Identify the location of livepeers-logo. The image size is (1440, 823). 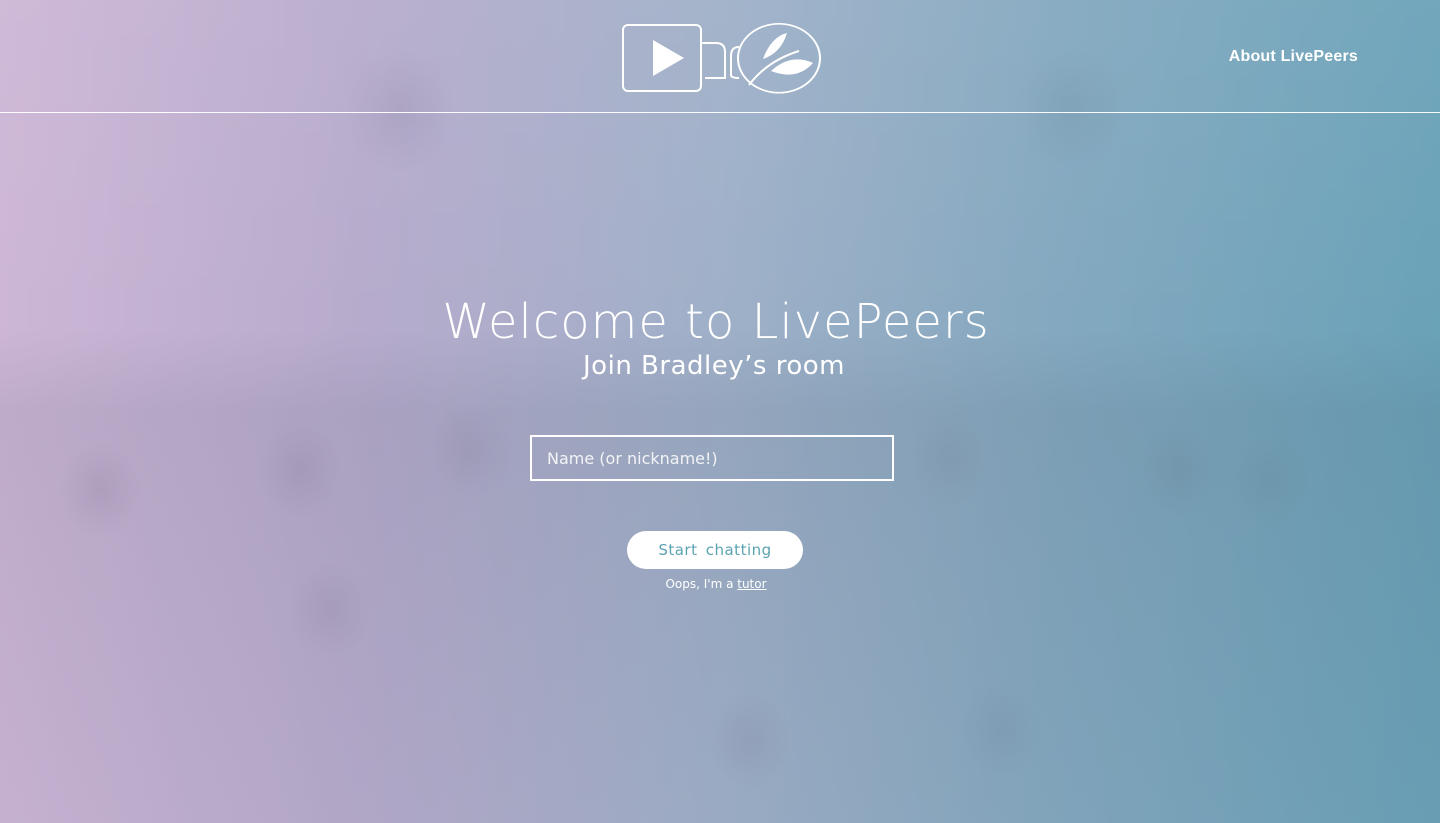
(721, 59).